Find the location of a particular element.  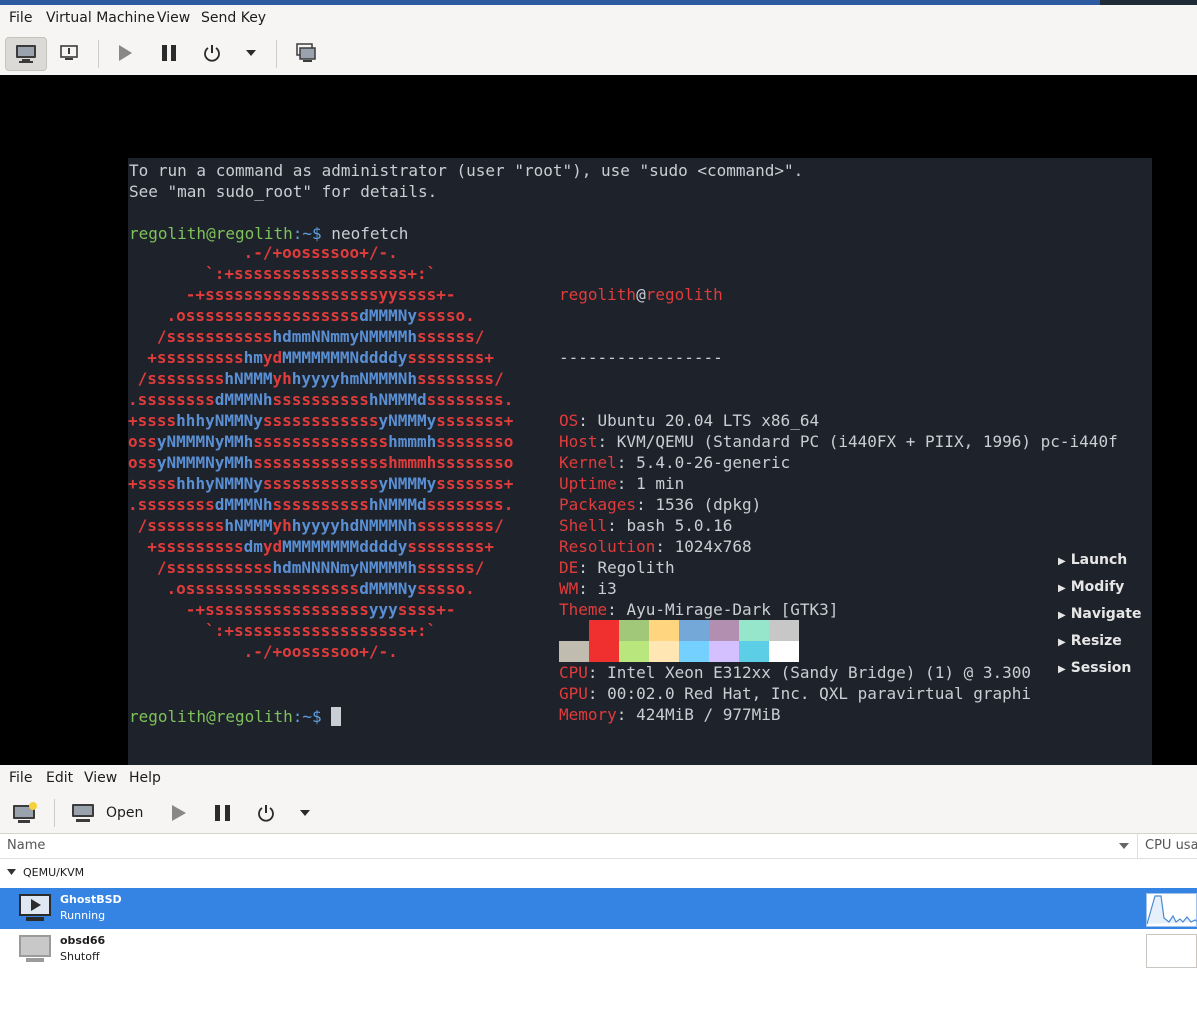

logo-line: +sssssssssdmydMMMMMMMMddddyssssssss+ is located at coordinates (320, 546).